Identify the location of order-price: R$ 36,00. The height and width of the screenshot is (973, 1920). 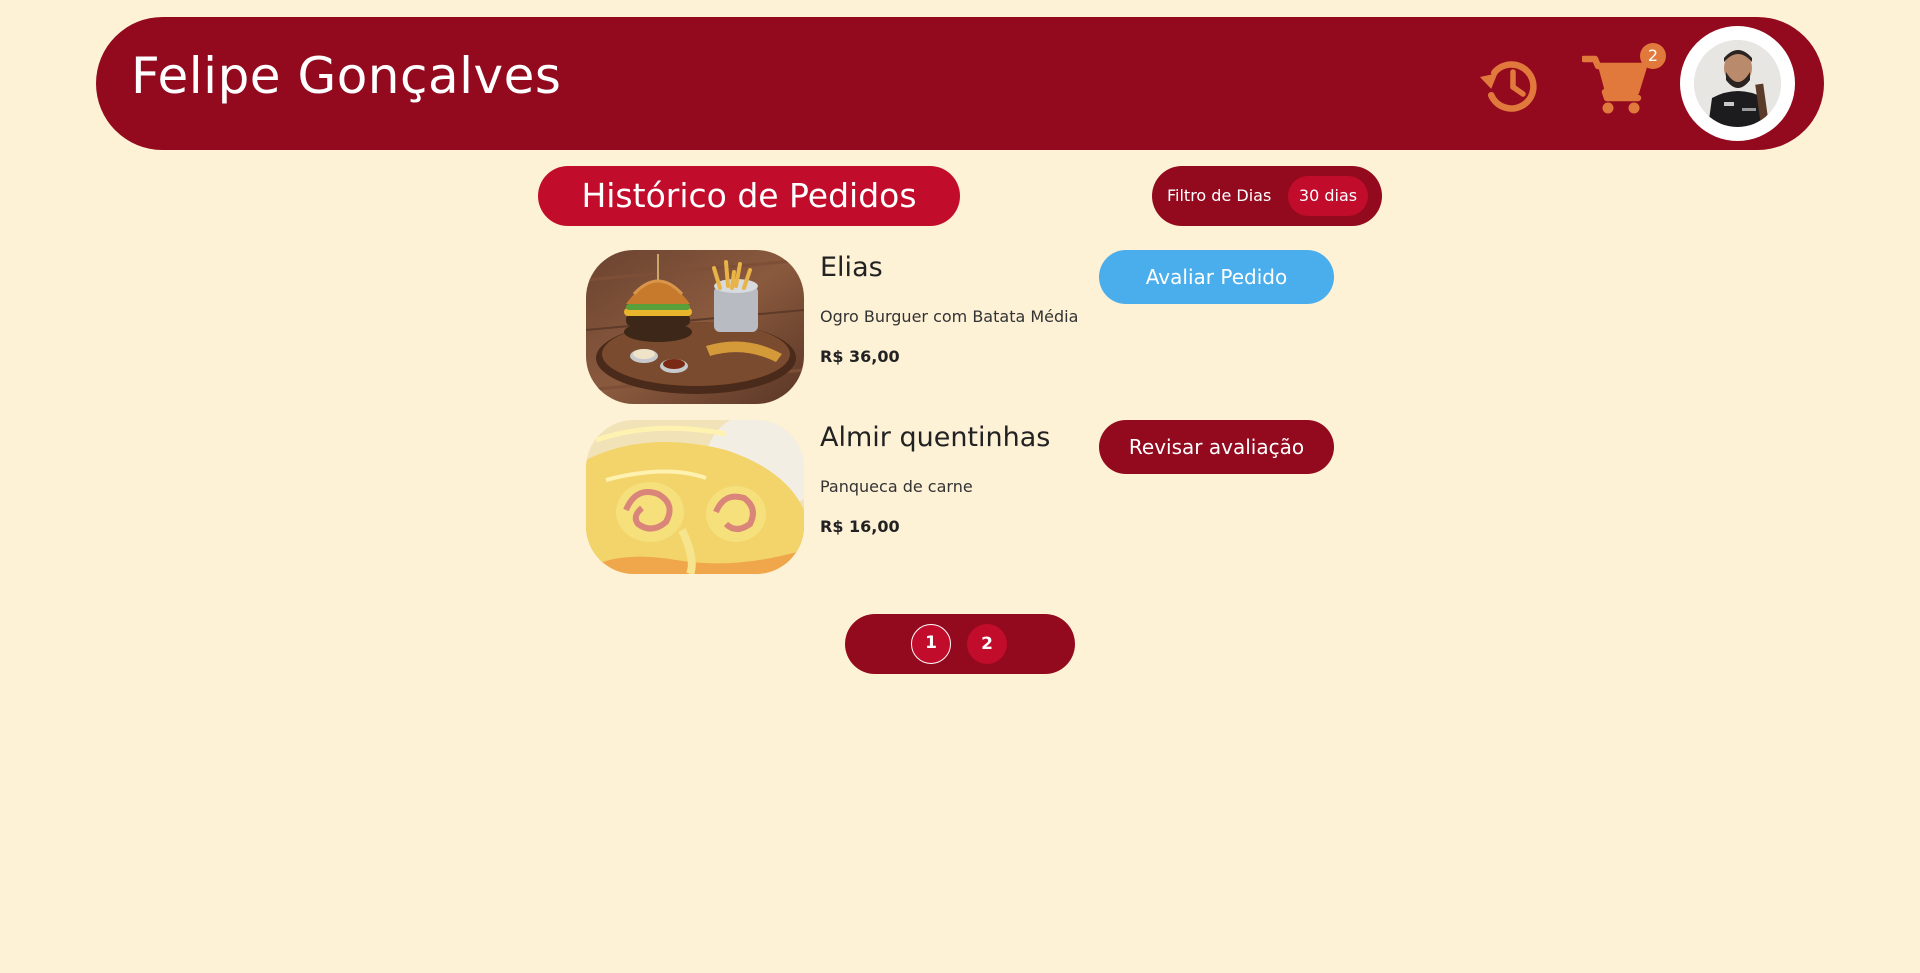
(860, 356).